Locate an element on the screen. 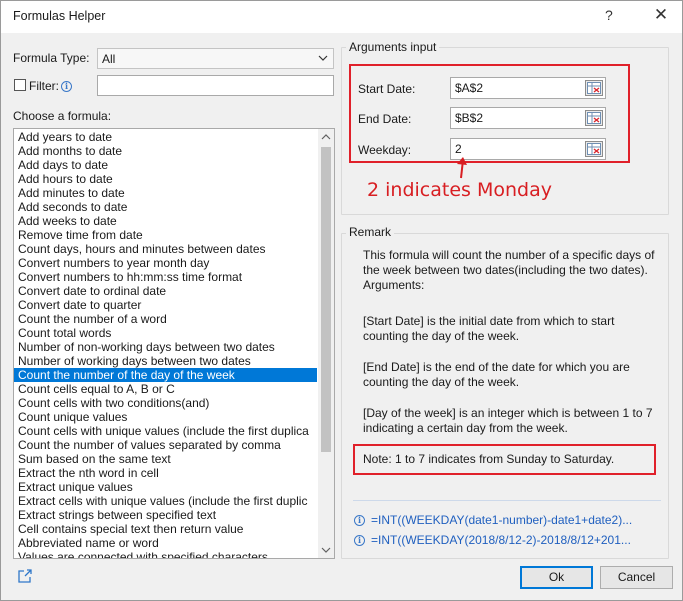 Image resolution: width=683 pixels, height=601 pixels. end-date-label: End Date: is located at coordinates (385, 119).